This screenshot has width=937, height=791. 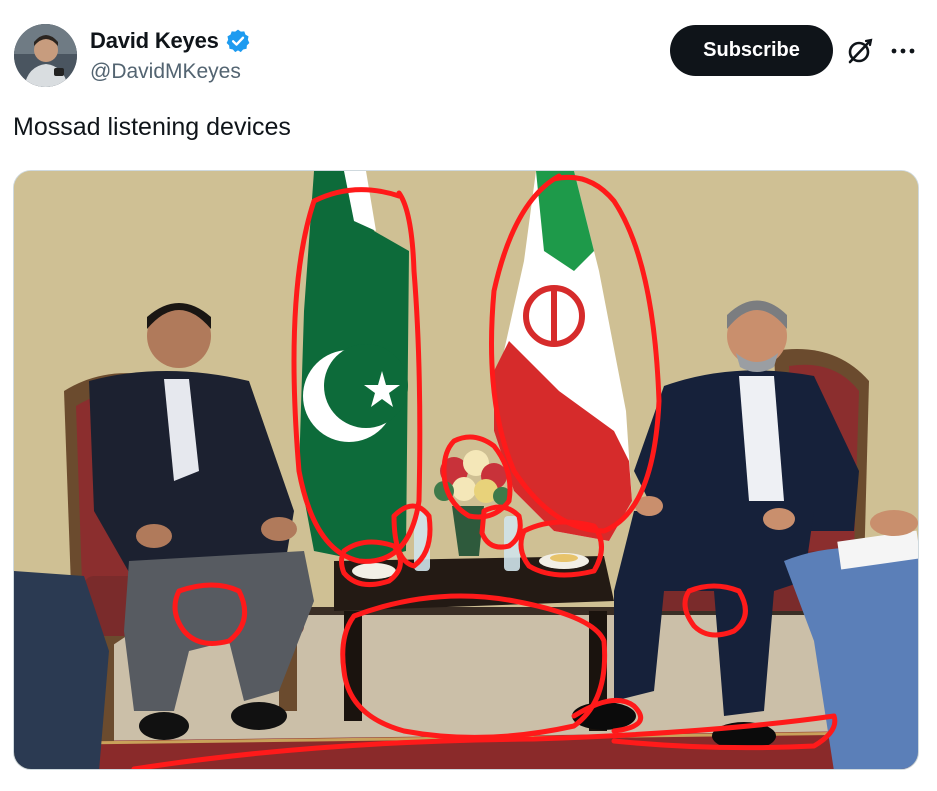 What do you see at coordinates (903, 51) in the screenshot?
I see `more-icon` at bounding box center [903, 51].